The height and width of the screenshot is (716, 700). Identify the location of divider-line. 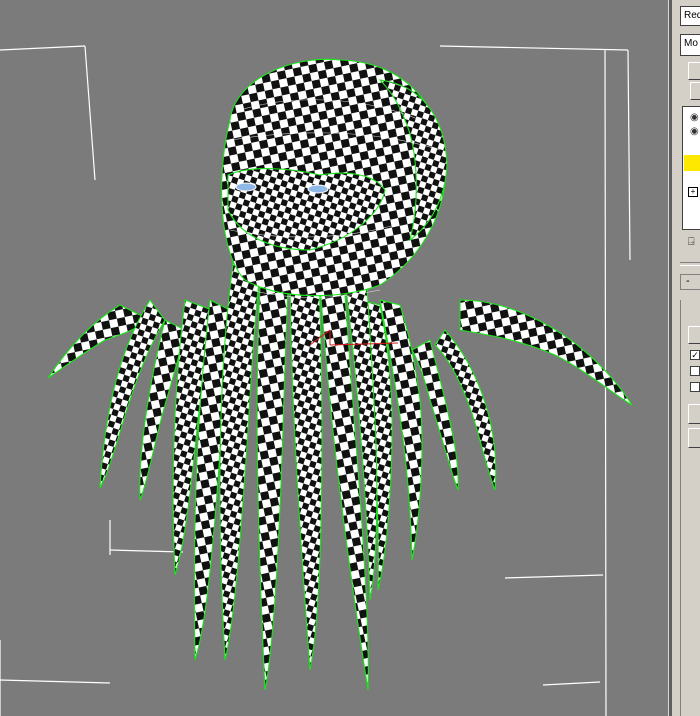
(690, 264).